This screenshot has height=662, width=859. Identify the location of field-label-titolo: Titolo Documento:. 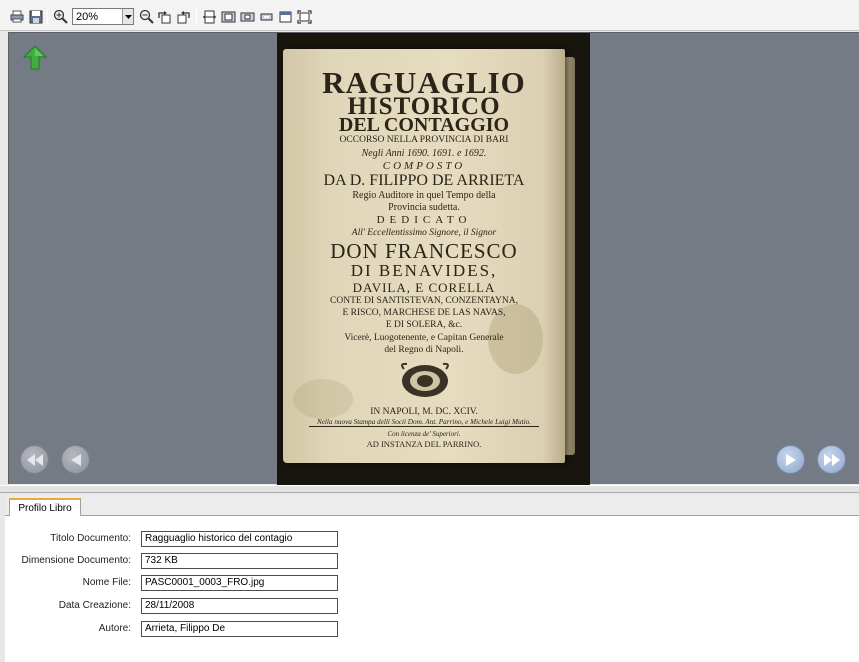
(90, 538).